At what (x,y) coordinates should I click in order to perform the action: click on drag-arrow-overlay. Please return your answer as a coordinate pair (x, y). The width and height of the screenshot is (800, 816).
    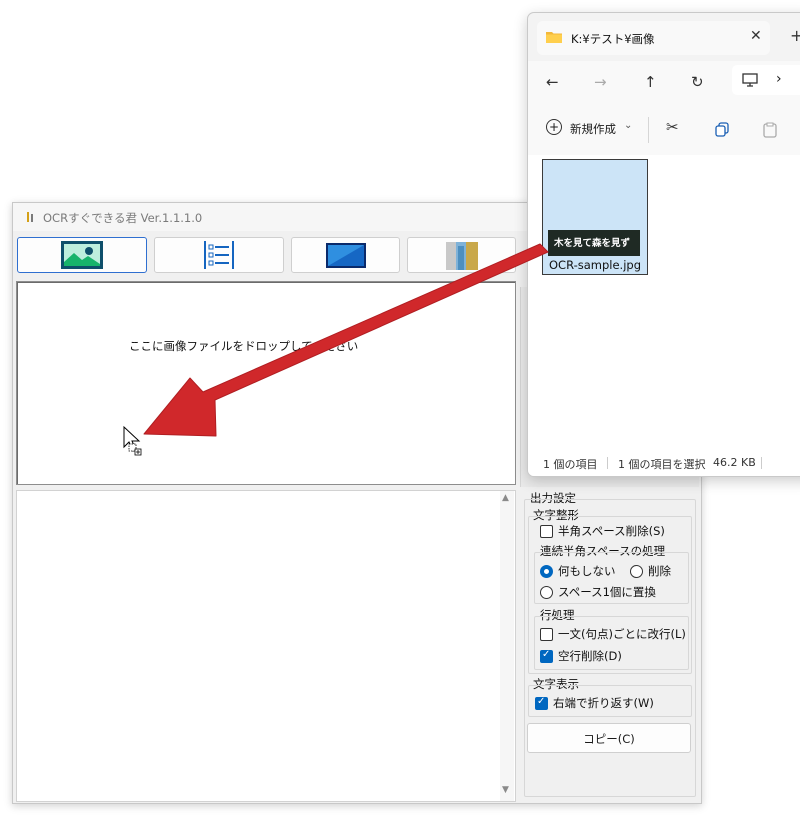
    Looking at the image, I should click on (336, 349).